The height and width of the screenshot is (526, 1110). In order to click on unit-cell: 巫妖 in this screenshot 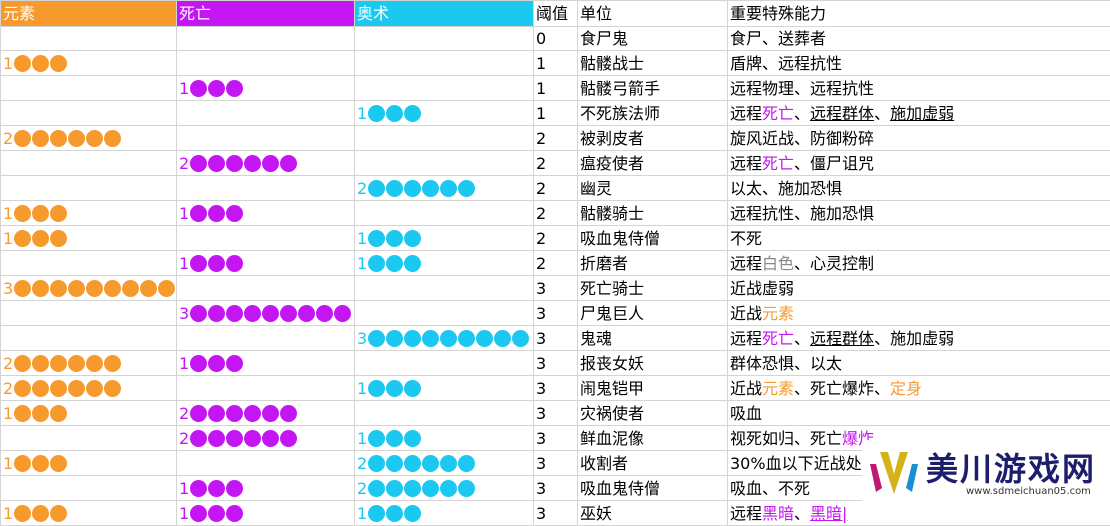, I will do `click(653, 513)`.